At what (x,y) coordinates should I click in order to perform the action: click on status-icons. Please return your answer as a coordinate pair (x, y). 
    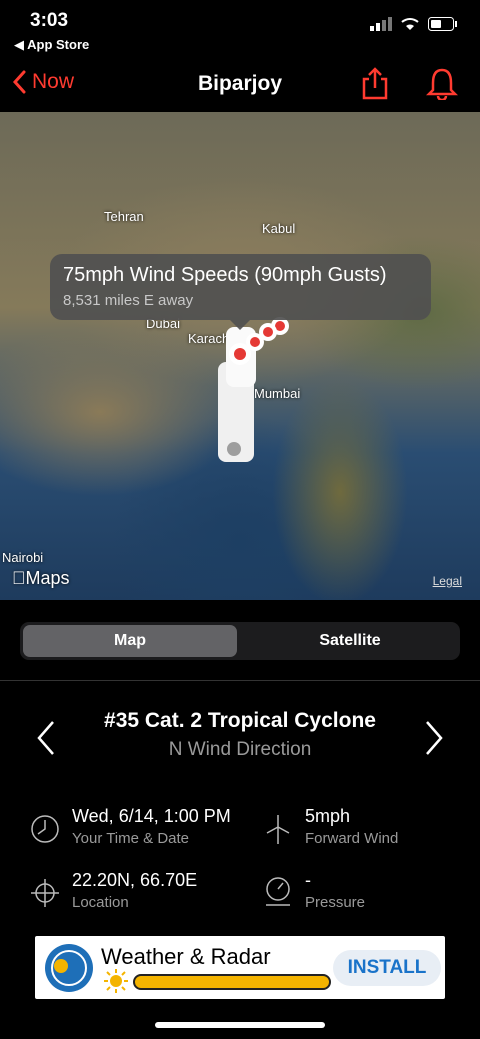
    Looking at the image, I should click on (414, 24).